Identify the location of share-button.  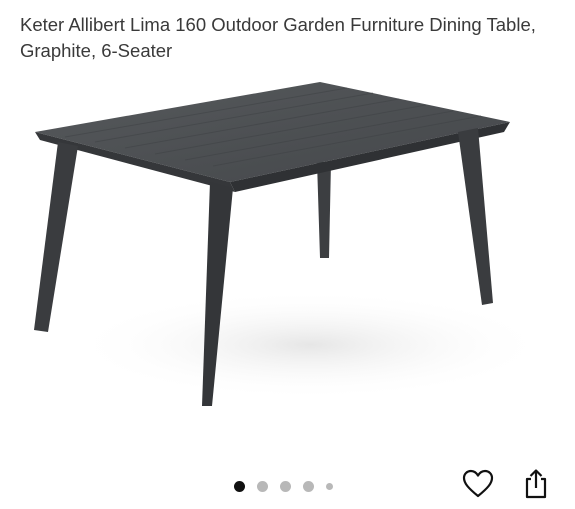
(536, 484).